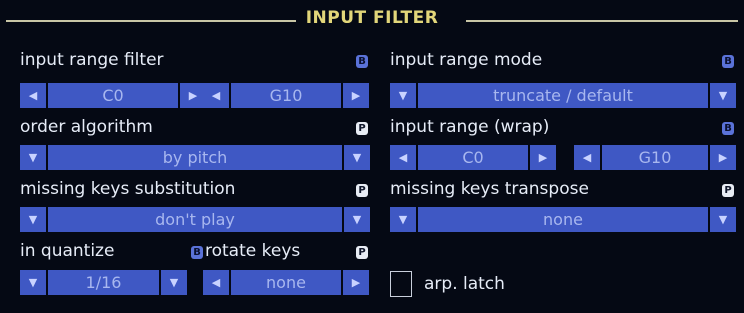 The image size is (744, 313). What do you see at coordinates (372, 18) in the screenshot?
I see `section-title: INPUT FILTER` at bounding box center [372, 18].